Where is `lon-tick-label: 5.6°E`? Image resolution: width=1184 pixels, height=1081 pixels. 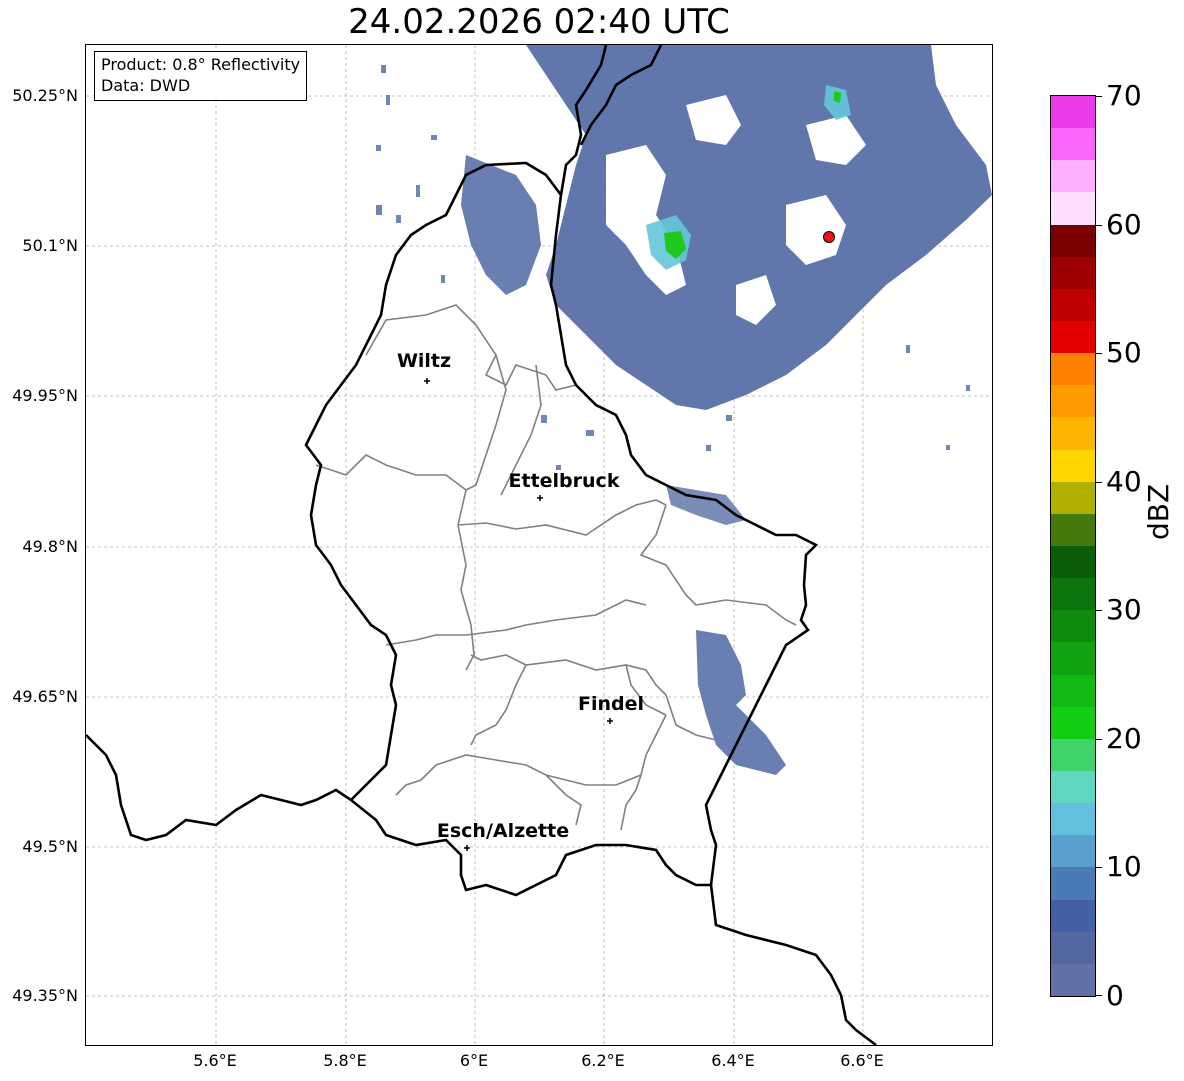
lon-tick-label: 5.6°E is located at coordinates (215, 1060).